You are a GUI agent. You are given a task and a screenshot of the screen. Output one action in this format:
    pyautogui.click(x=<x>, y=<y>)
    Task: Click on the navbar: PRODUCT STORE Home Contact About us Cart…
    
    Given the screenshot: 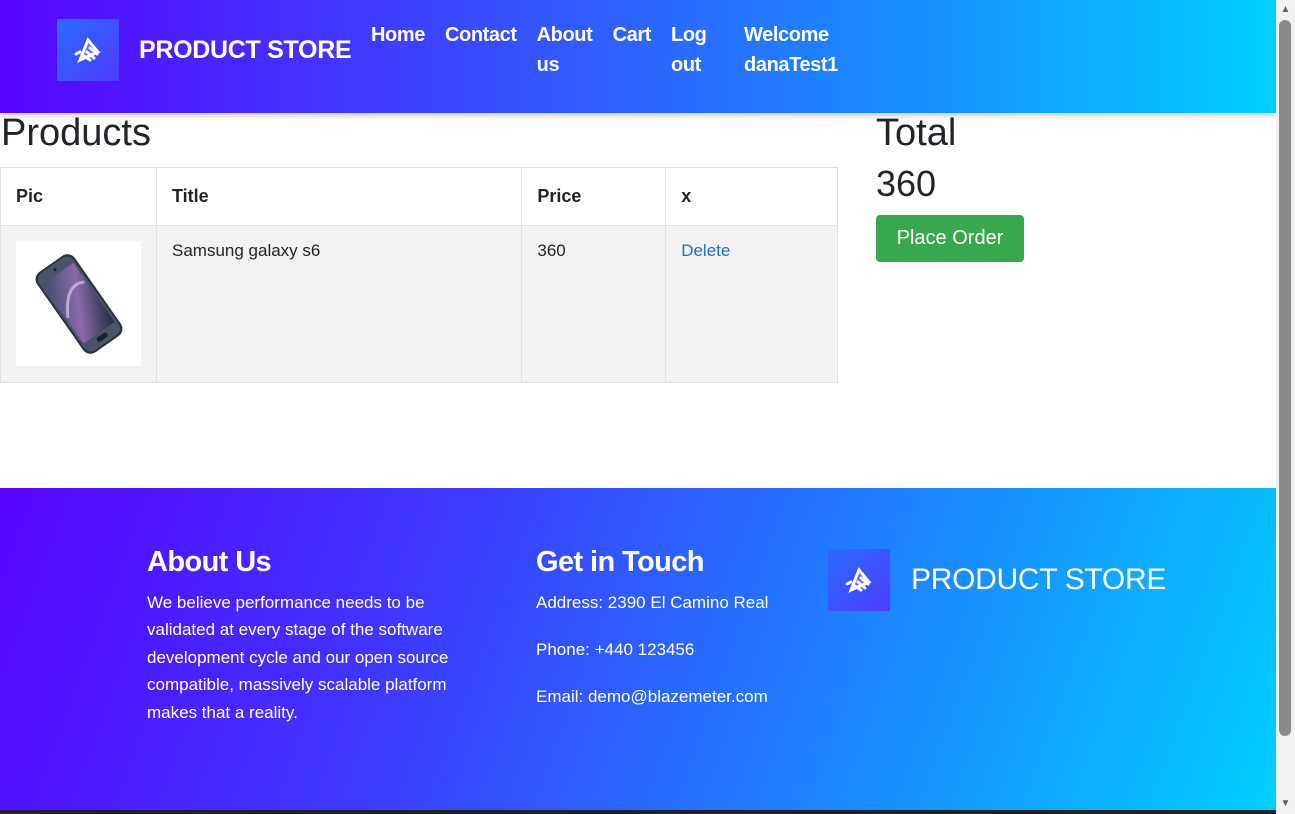 What is the action you would take?
    pyautogui.click(x=638, y=56)
    